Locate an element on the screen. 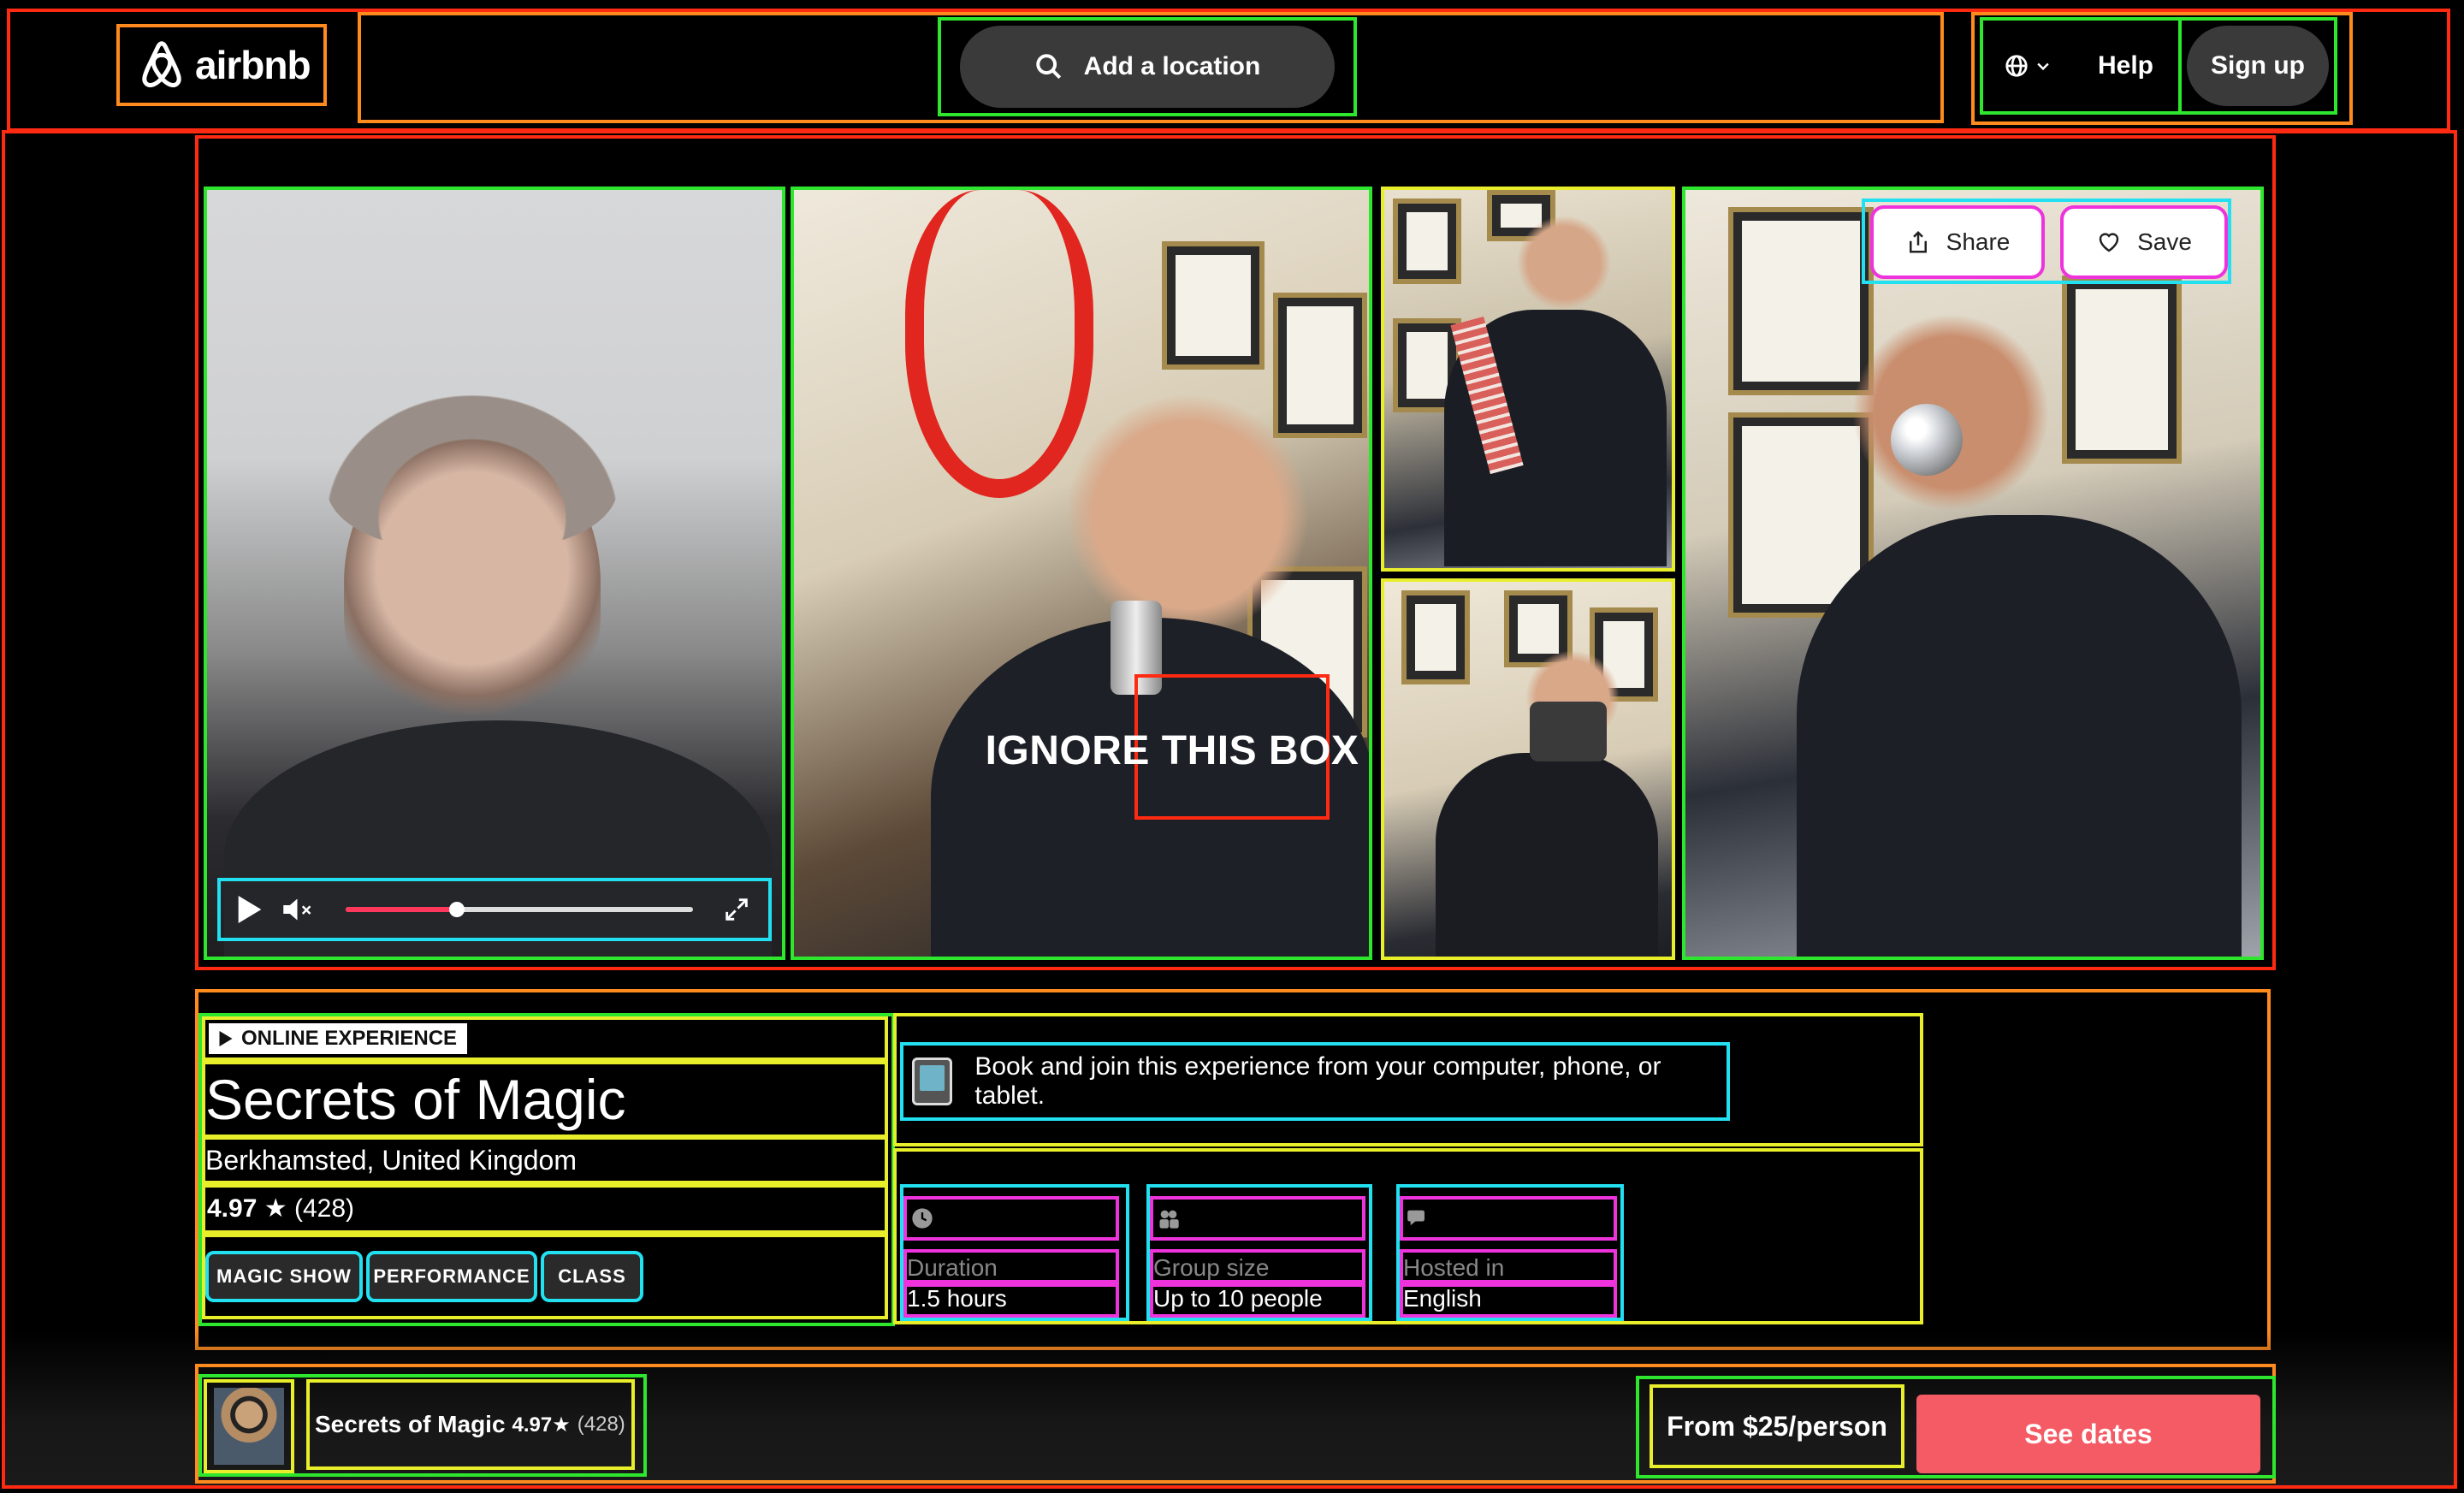 Image resolution: width=2464 pixels, height=1493 pixels. fact-group-size-value: Up to 10 people is located at coordinates (1257, 1299).